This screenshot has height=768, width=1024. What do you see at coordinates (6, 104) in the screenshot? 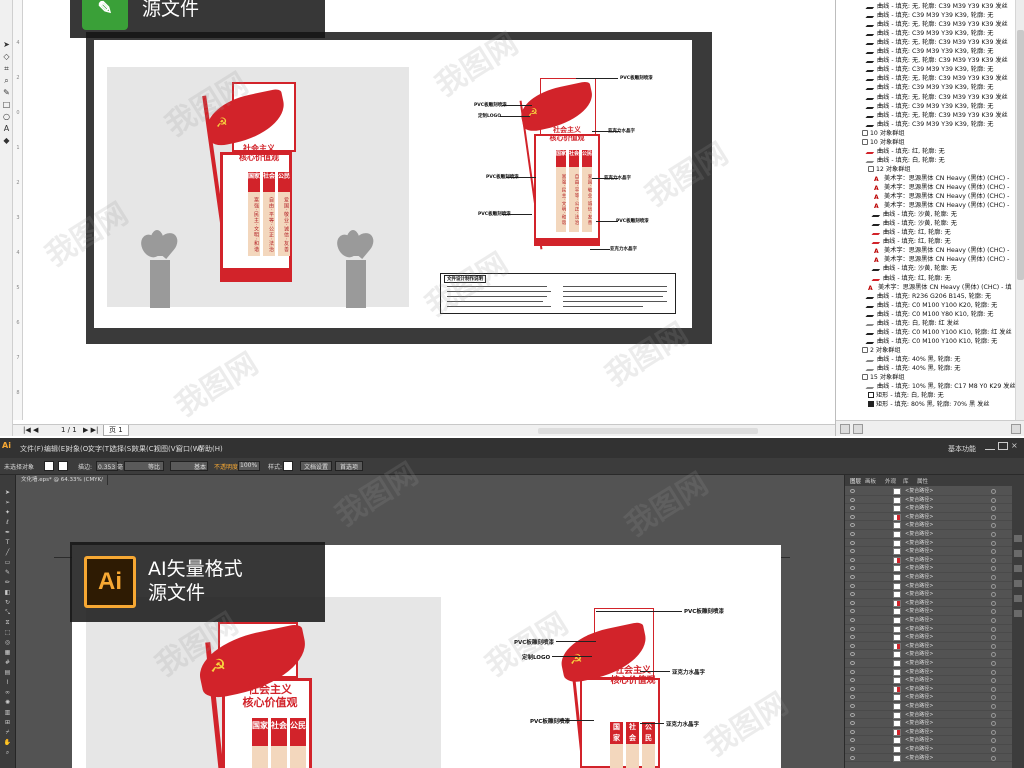
I see `rectangle-tool-icon: □` at bounding box center [6, 104].